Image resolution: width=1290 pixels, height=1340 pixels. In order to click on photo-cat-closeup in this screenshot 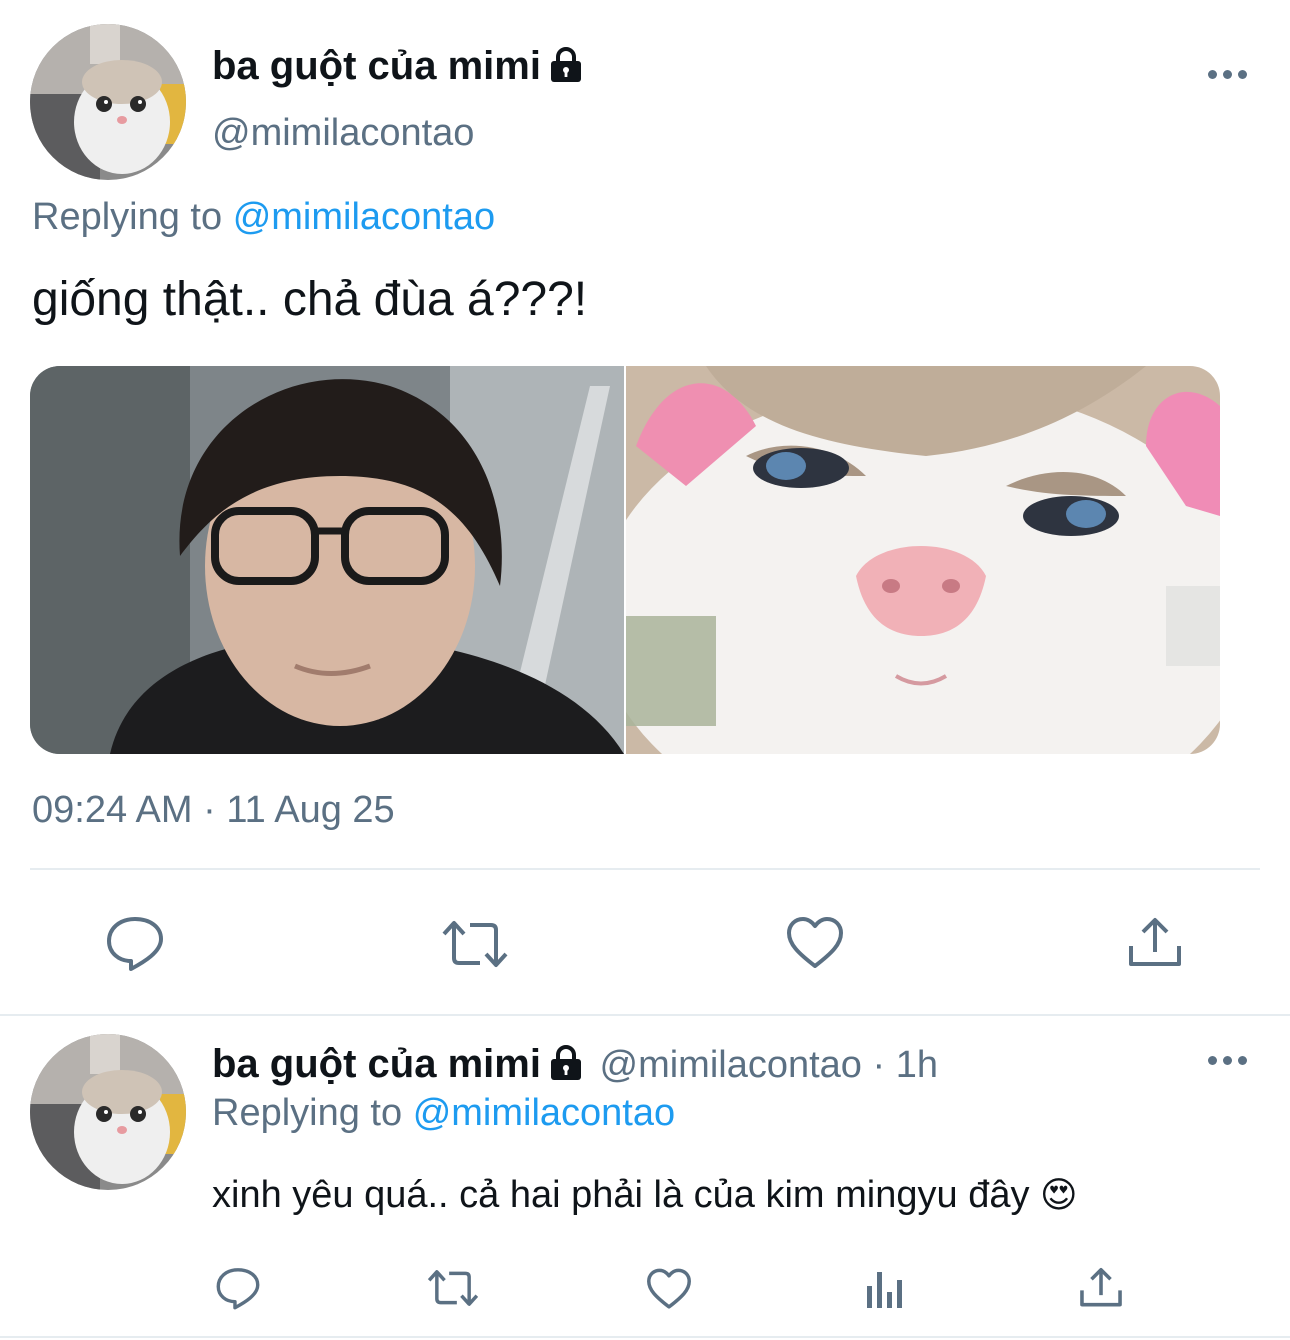, I will do `click(908, 560)`.